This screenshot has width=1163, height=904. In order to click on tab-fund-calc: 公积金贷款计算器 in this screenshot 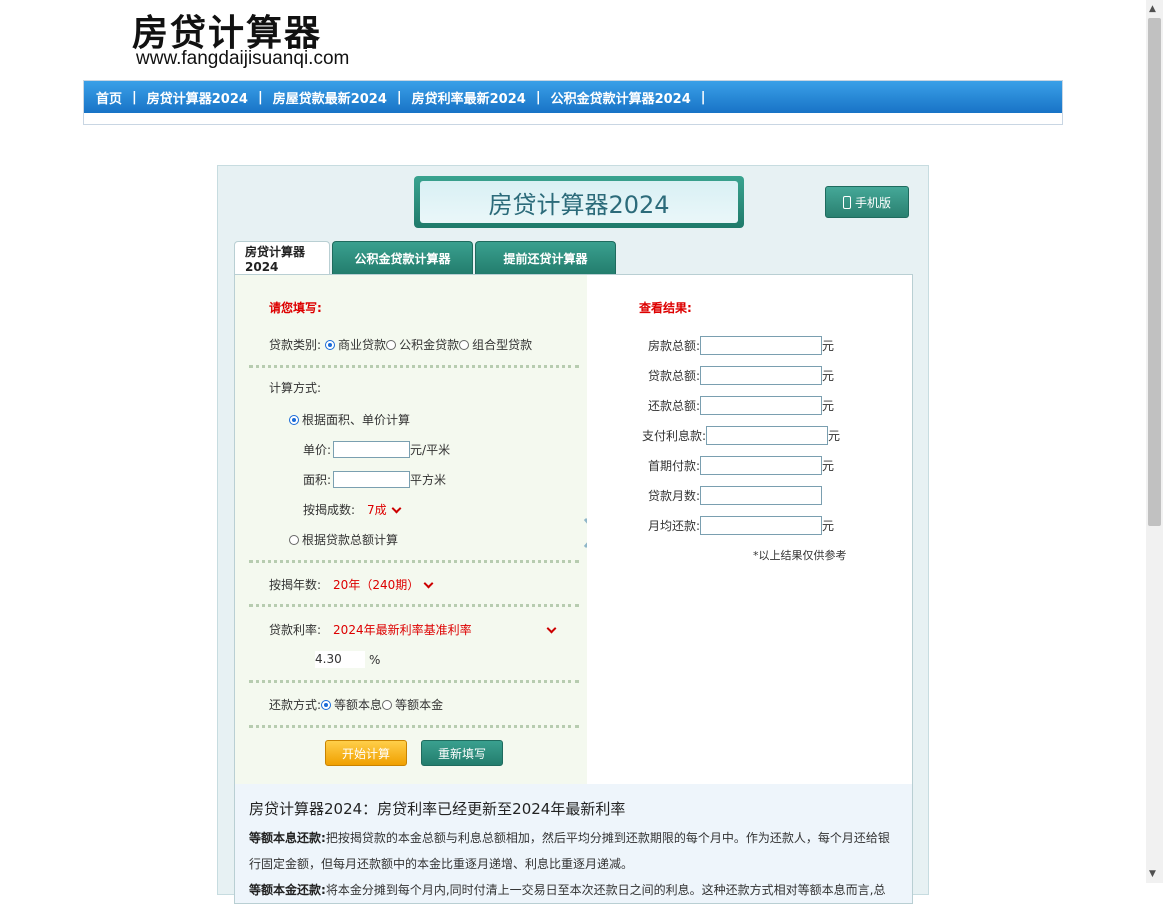, I will do `click(402, 257)`.